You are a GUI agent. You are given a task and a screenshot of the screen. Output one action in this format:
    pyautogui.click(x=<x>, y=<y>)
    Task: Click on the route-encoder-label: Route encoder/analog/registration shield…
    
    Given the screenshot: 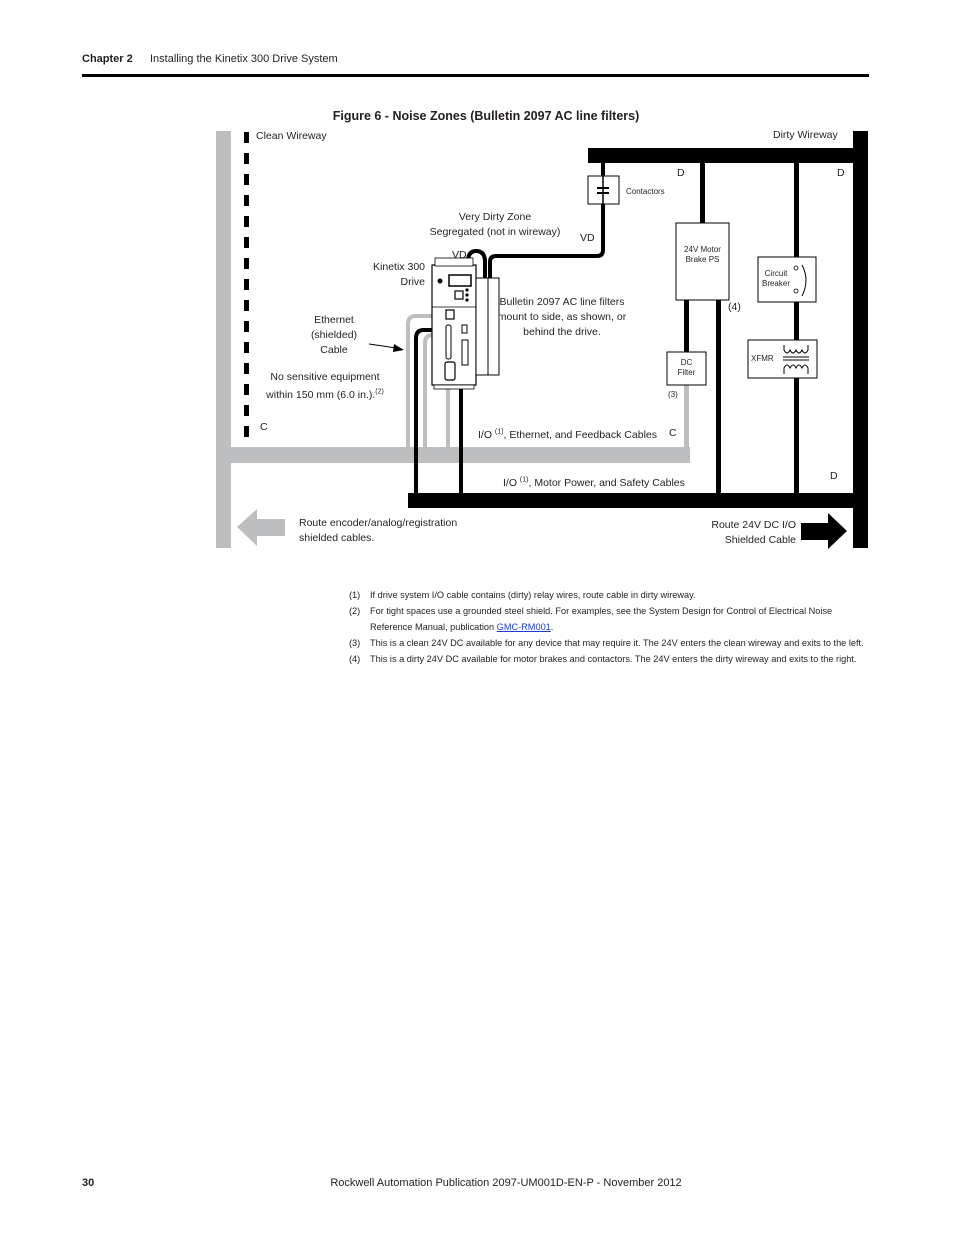 What is the action you would take?
    pyautogui.click(x=378, y=530)
    